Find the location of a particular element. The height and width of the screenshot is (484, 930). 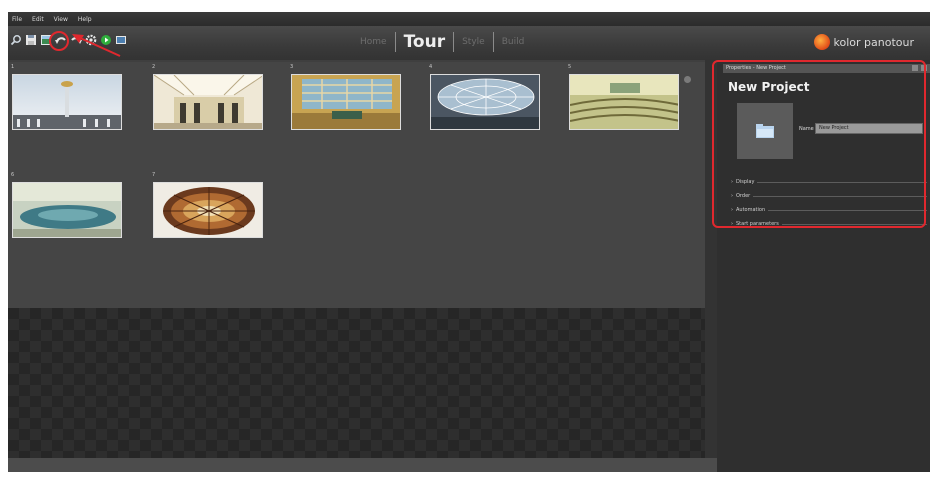

toolbar: Home Tour Style Build kolor panotour is located at coordinates (469, 43).